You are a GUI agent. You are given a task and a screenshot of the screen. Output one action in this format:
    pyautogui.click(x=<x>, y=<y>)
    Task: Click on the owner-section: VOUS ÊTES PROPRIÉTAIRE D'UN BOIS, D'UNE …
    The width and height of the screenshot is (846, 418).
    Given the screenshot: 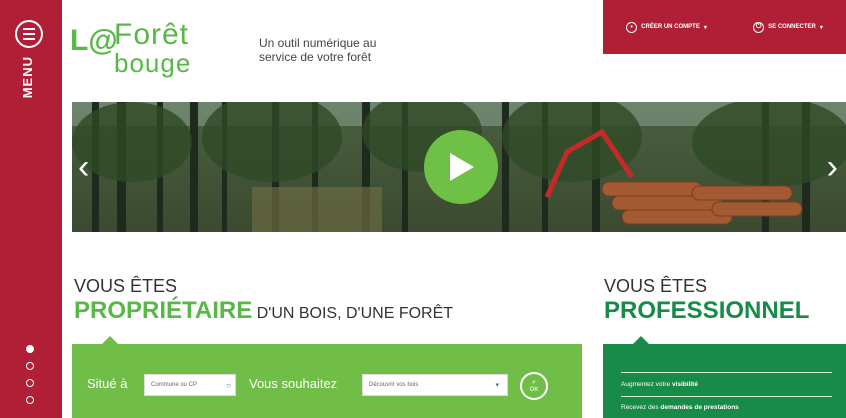 What is the action you would take?
    pyautogui.click(x=263, y=300)
    